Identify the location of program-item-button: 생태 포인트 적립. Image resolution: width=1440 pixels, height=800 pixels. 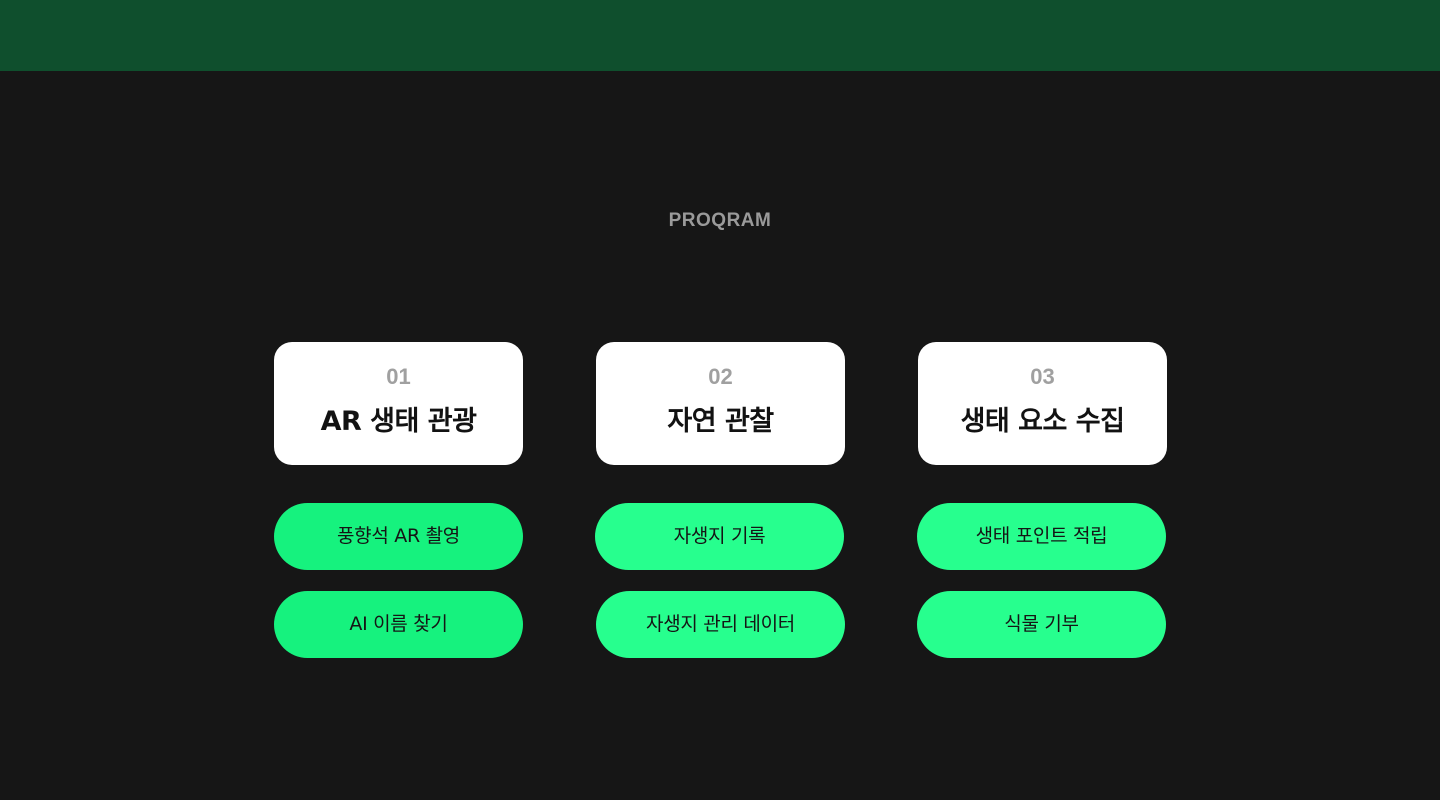
(1041, 536).